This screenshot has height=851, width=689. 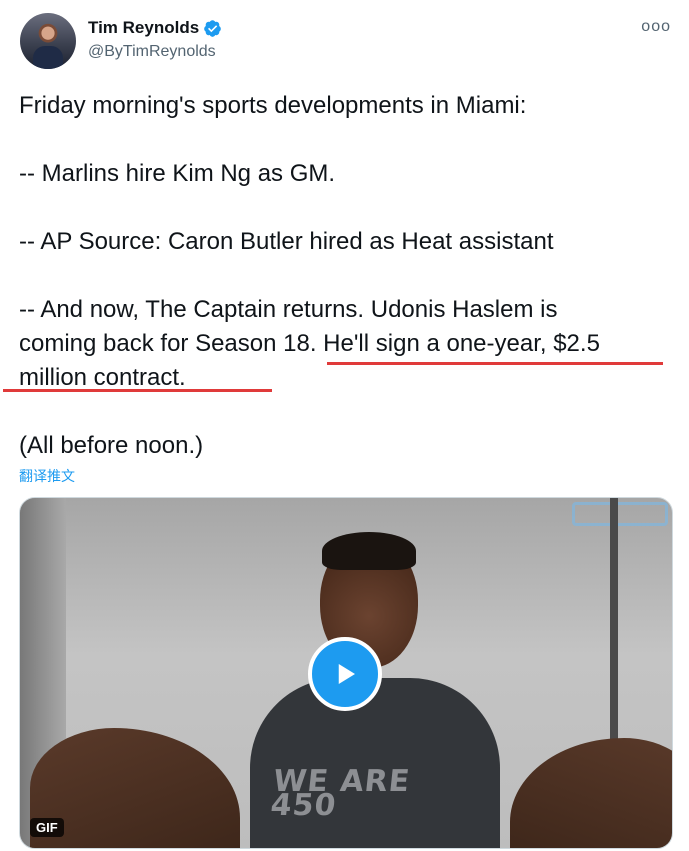 I want to click on play-icon, so click(x=346, y=674).